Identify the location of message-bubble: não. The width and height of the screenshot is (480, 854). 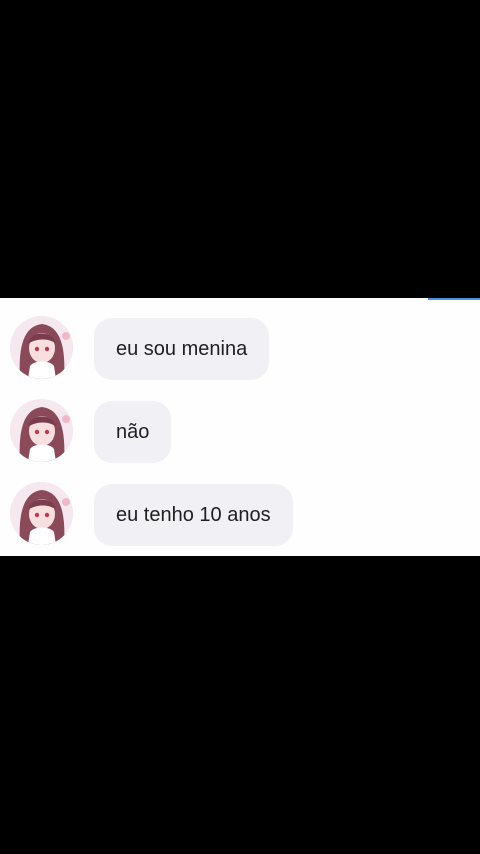
(133, 432).